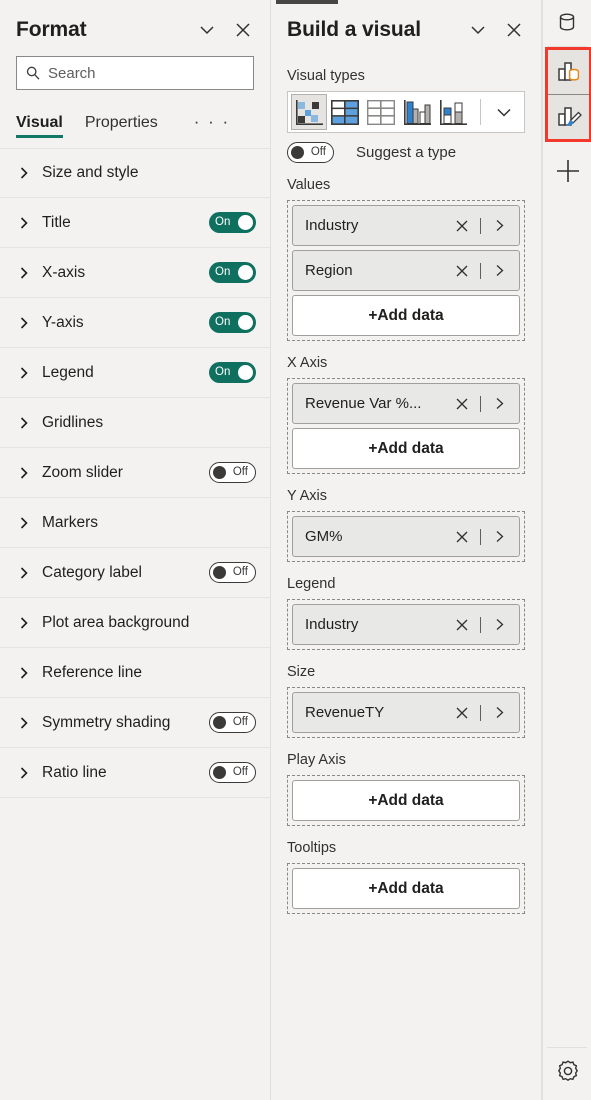 The image size is (591, 1100). What do you see at coordinates (566, 550) in the screenshot?
I see `pane-switcher-rail` at bounding box center [566, 550].